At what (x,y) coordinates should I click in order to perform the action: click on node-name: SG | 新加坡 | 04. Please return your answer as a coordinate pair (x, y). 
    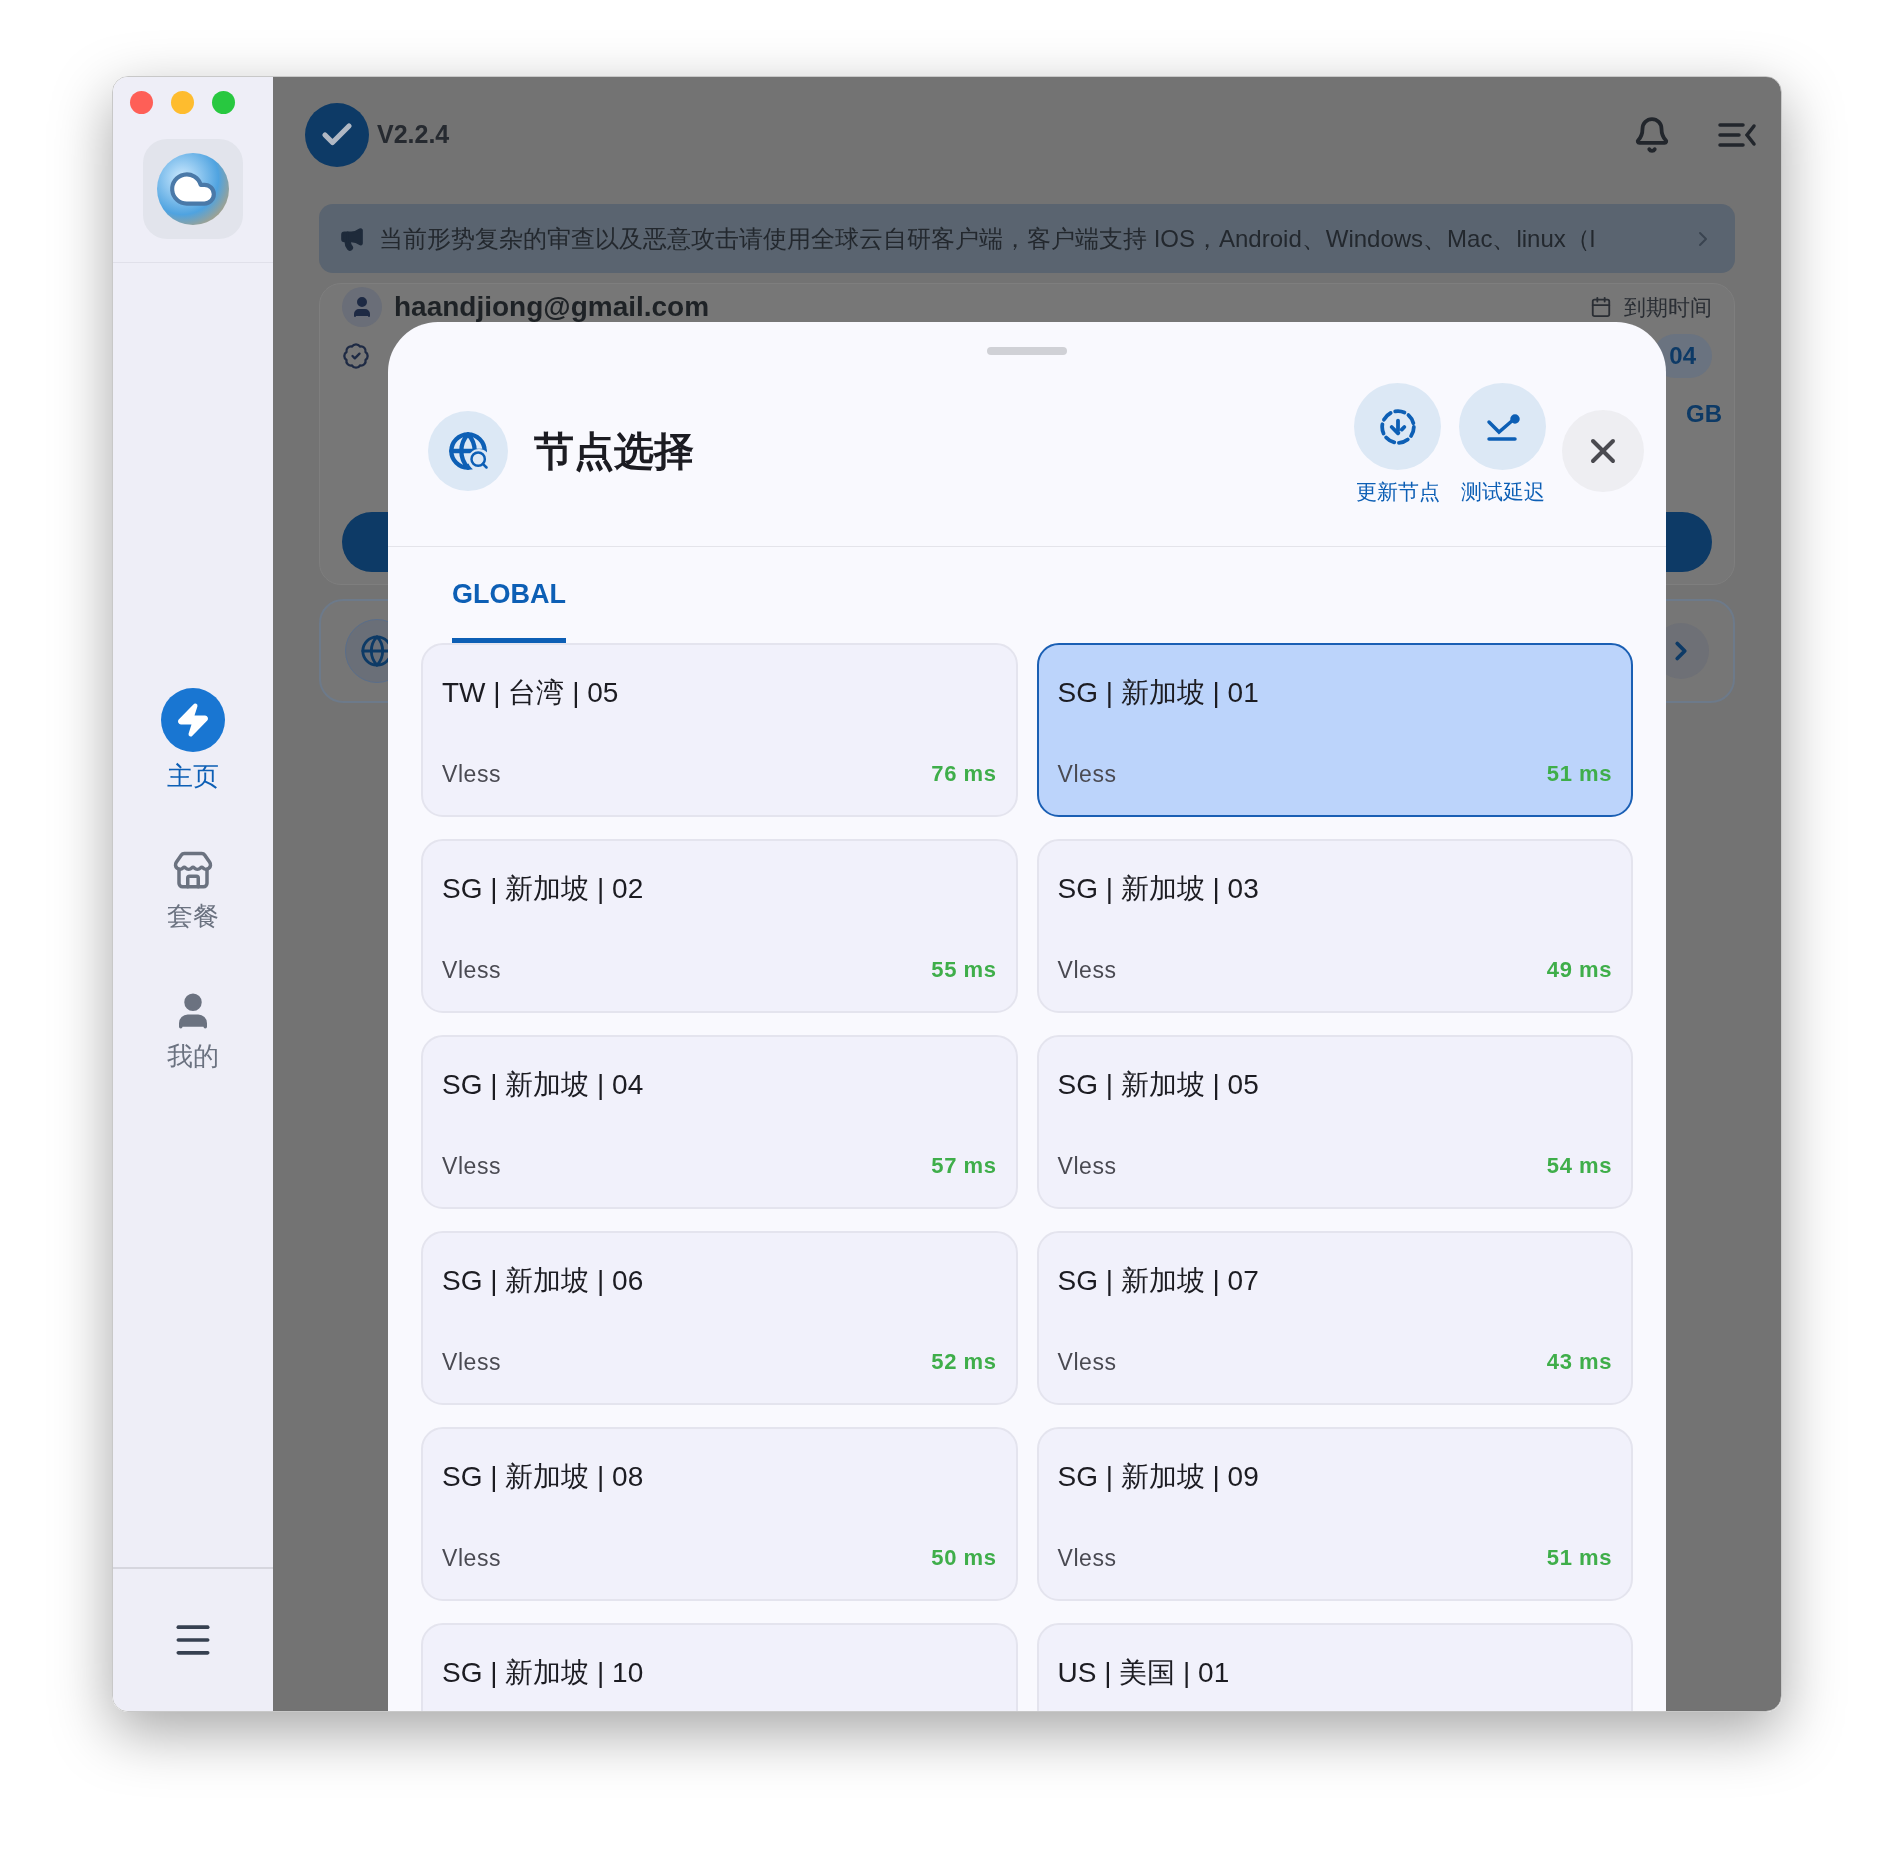
    Looking at the image, I should click on (543, 1085).